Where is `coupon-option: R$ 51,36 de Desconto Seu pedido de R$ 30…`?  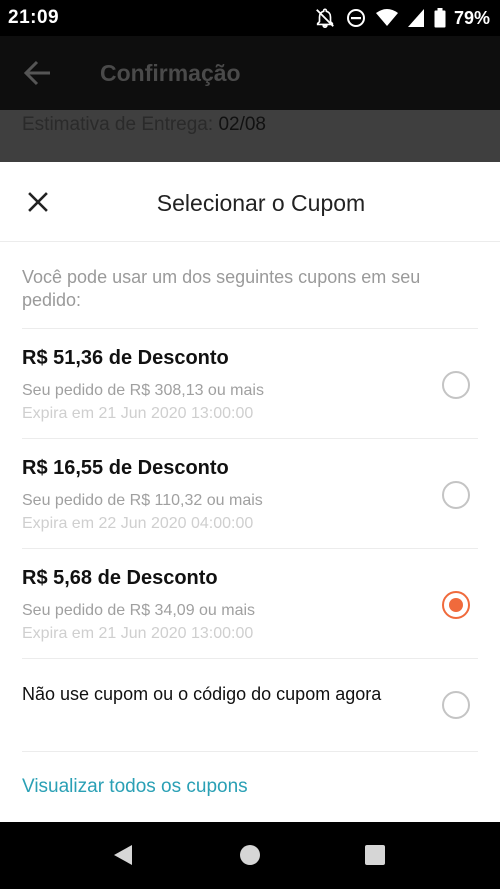 coupon-option: R$ 51,36 de Desconto Seu pedido de R$ 30… is located at coordinates (250, 383).